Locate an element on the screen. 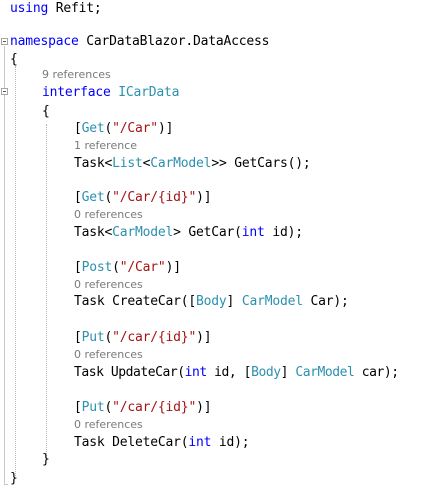  collapse-namespace-icon is located at coordinates (4, 41).